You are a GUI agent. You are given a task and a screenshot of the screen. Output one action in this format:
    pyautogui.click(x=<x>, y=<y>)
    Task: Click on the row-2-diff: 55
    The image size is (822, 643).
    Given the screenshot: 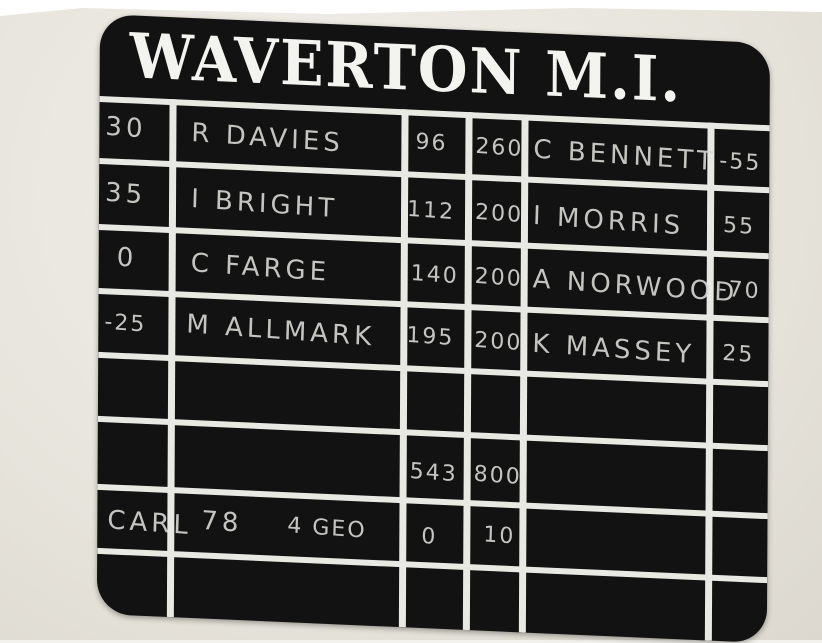 What is the action you would take?
    pyautogui.click(x=739, y=226)
    